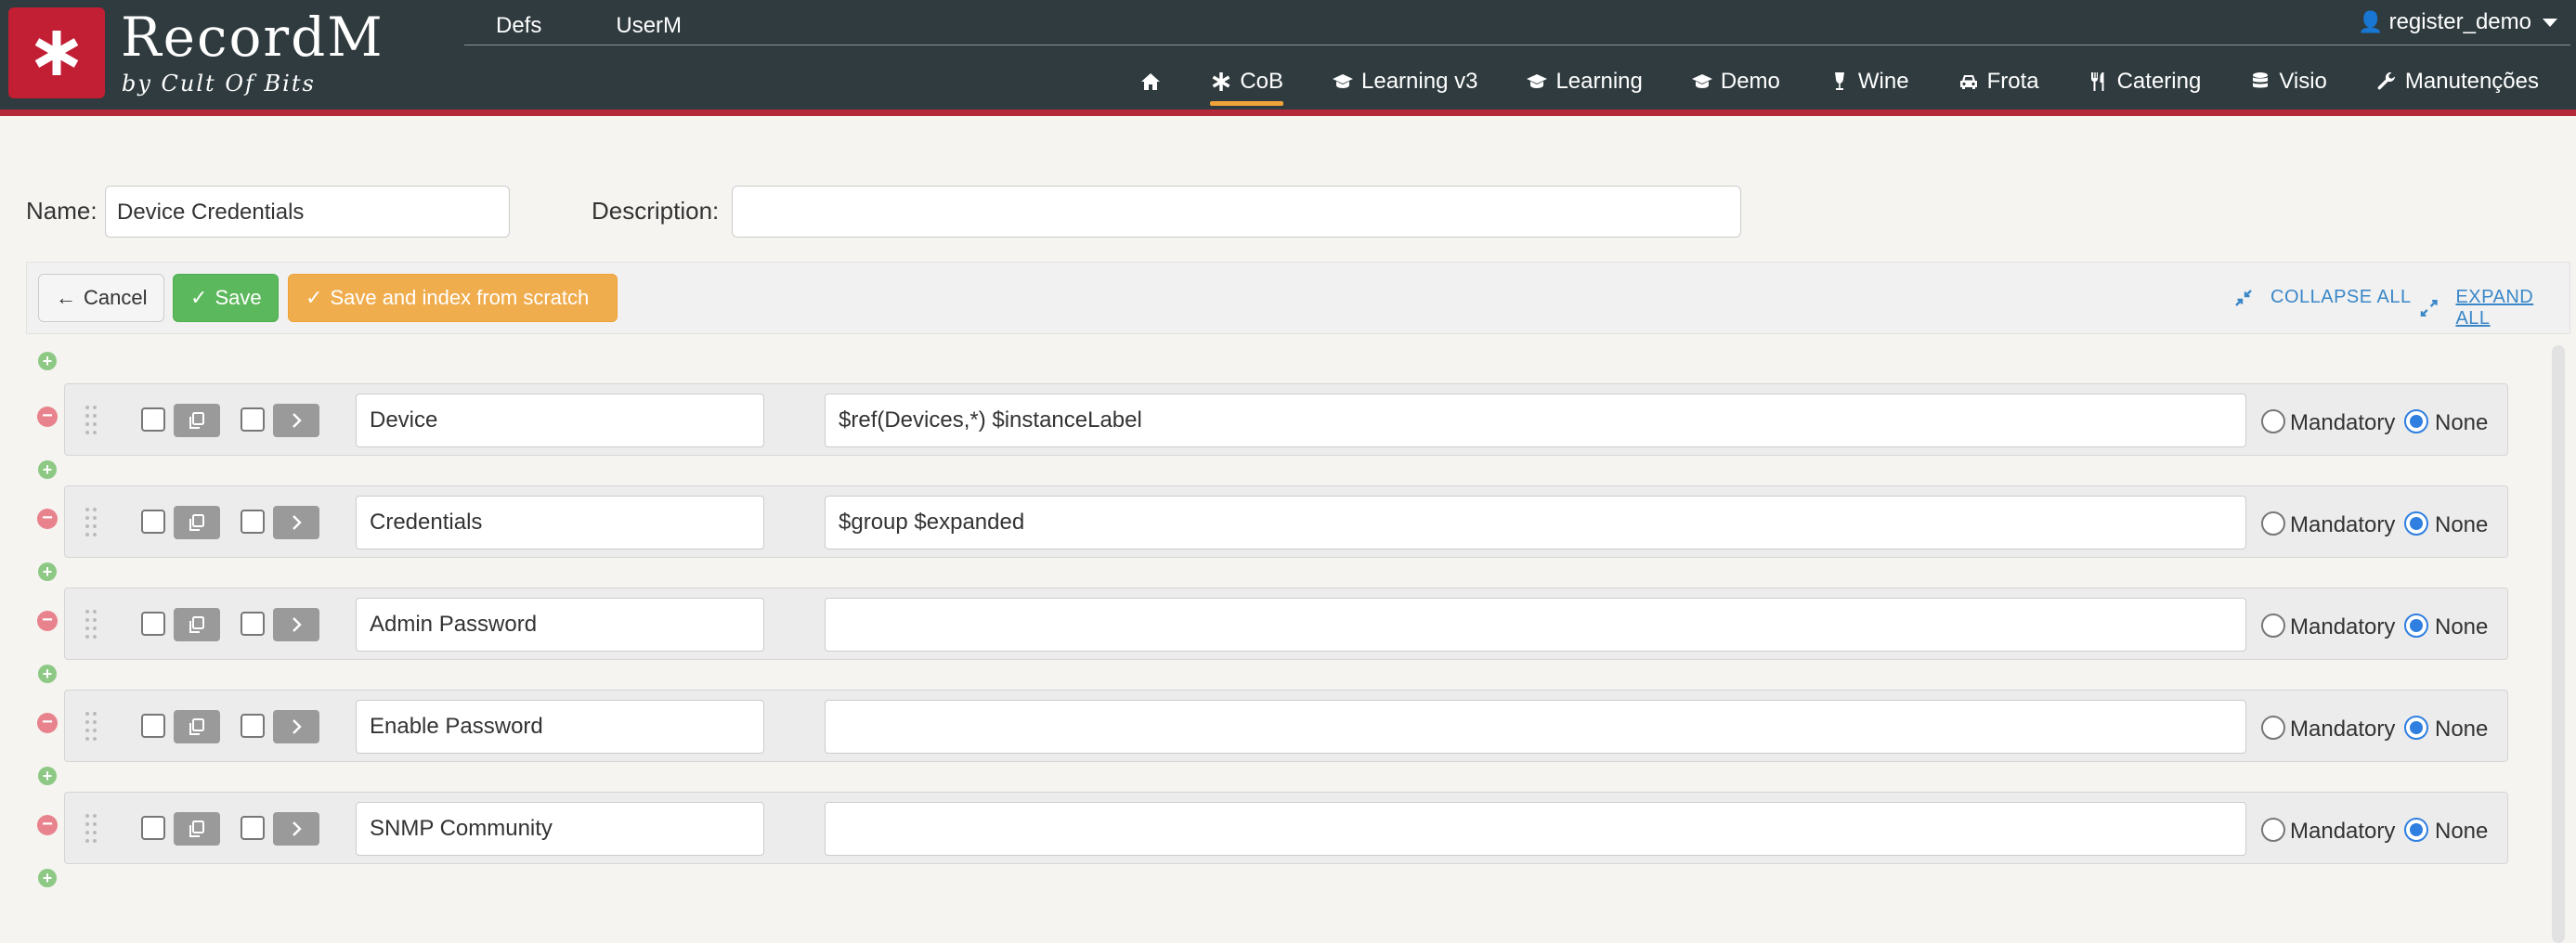 This screenshot has height=943, width=2576. What do you see at coordinates (2341, 297) in the screenshot?
I see `collapse-all-label: COLLAPSE ALL` at bounding box center [2341, 297].